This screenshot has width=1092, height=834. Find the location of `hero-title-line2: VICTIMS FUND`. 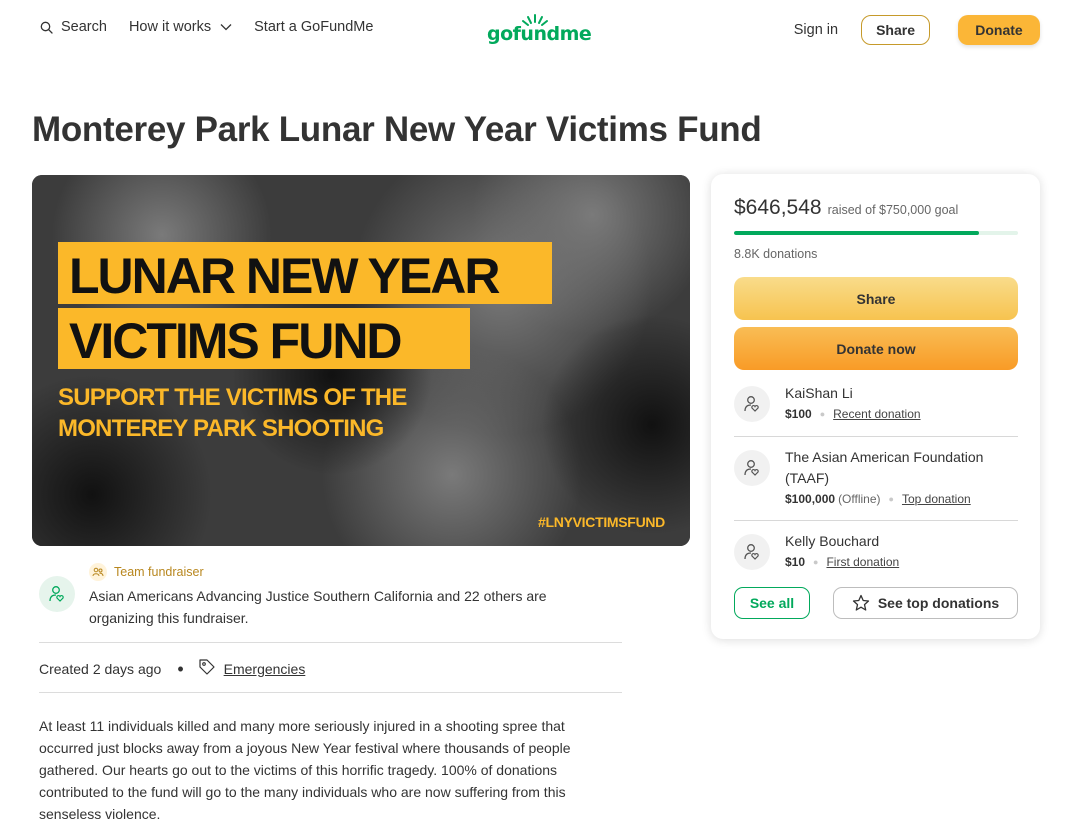

hero-title-line2: VICTIMS FUND is located at coordinates (236, 341).